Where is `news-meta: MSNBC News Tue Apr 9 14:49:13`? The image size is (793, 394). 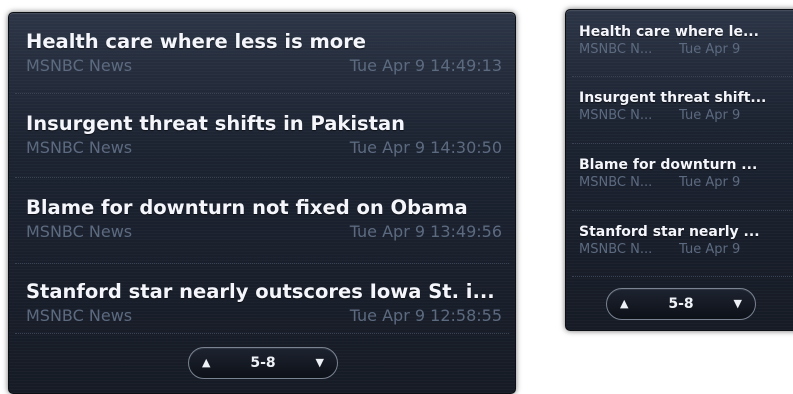
news-meta: MSNBC News Tue Apr 9 14:49:13 is located at coordinates (270, 66).